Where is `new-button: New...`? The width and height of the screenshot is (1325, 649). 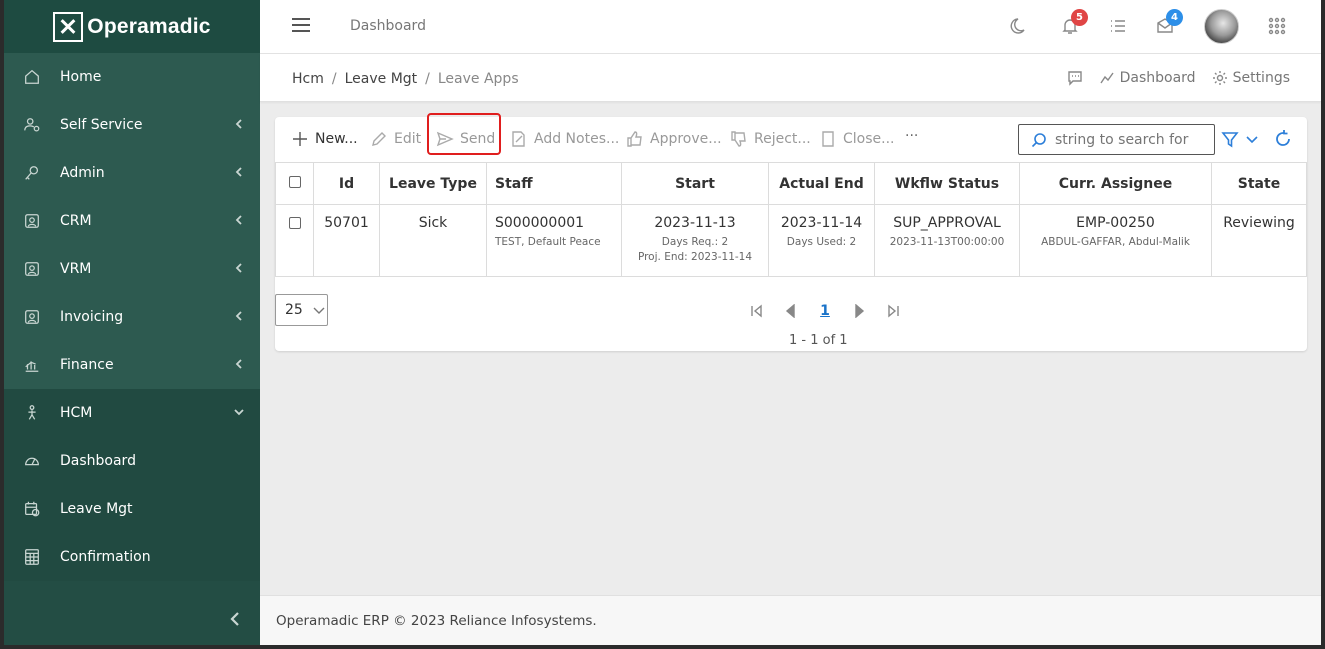
new-button: New... is located at coordinates (324, 139).